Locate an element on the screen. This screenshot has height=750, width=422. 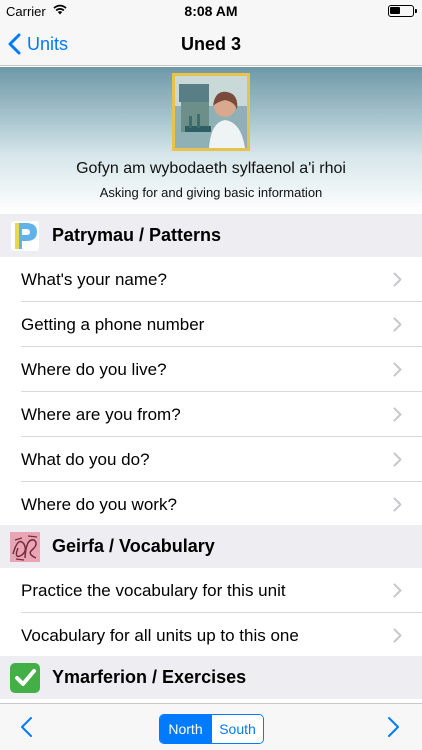
section-header-vocabulary: Geirfa / Vocabulary is located at coordinates (211, 546).